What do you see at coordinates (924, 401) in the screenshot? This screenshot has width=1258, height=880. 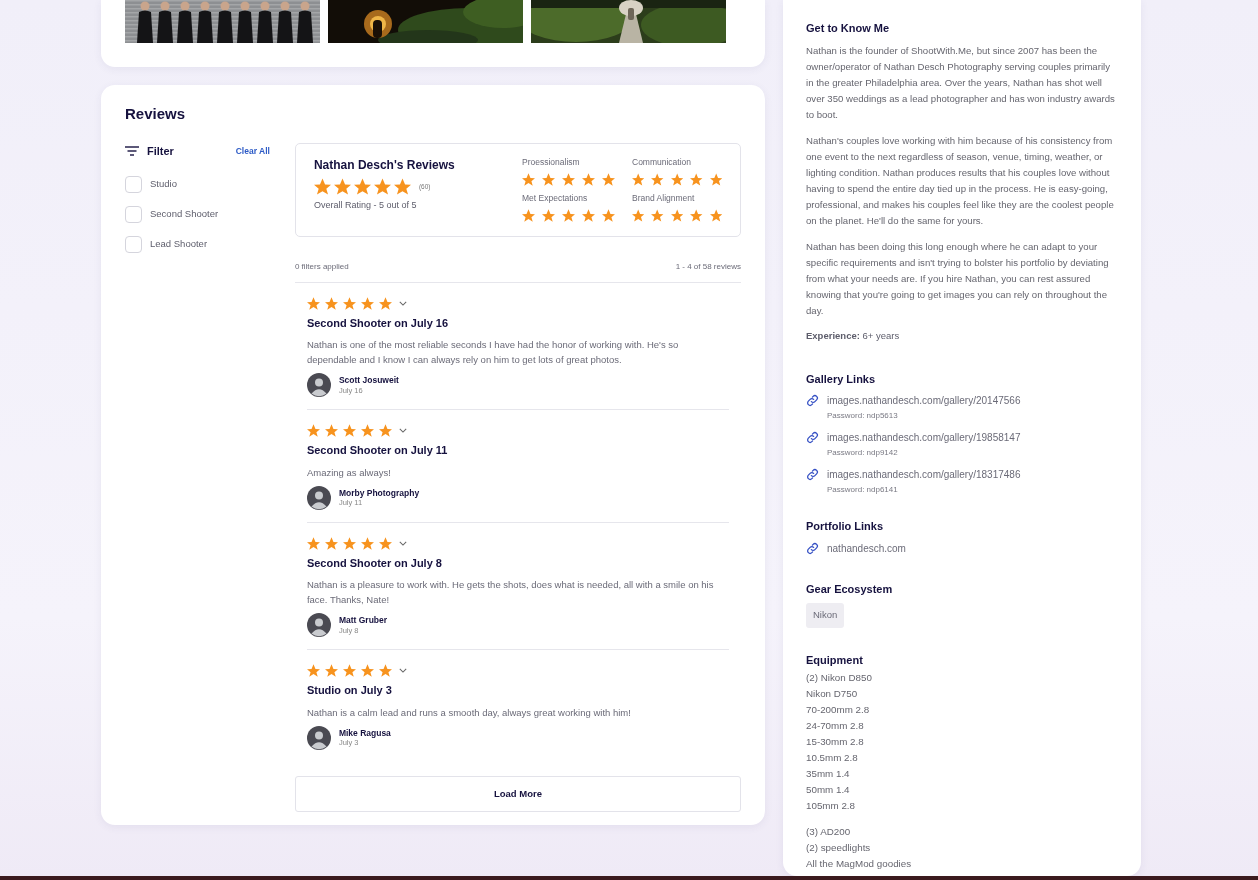 I see `gallery-link: images.nathandesch.com/gallery/20147566` at bounding box center [924, 401].